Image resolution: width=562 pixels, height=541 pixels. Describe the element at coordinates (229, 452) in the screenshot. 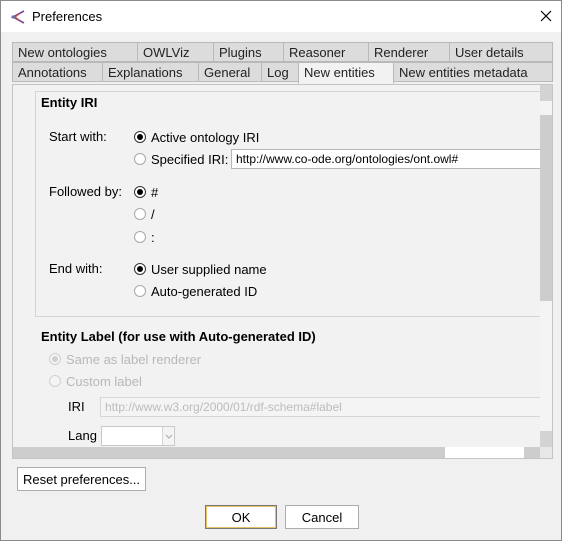

I see `horizontal-scroll-thumb` at that location.